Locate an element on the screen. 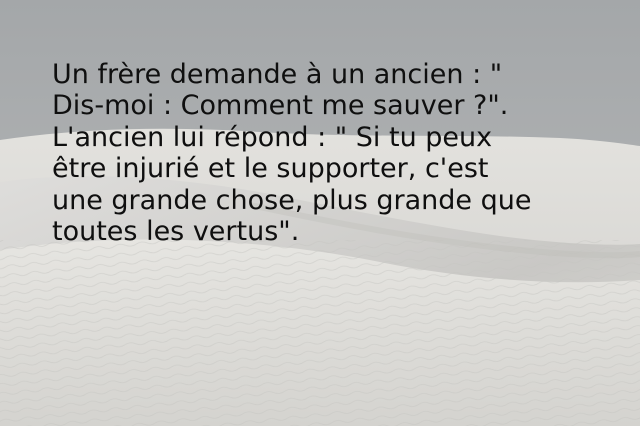 Image resolution: width=640 pixels, height=426 pixels. quote-line-5: une grande chose, plus grande que is located at coordinates (292, 200).